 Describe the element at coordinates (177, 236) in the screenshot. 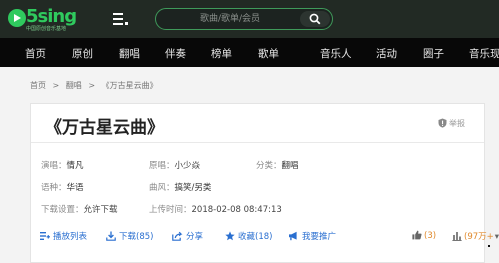

I see `share-icon` at that location.